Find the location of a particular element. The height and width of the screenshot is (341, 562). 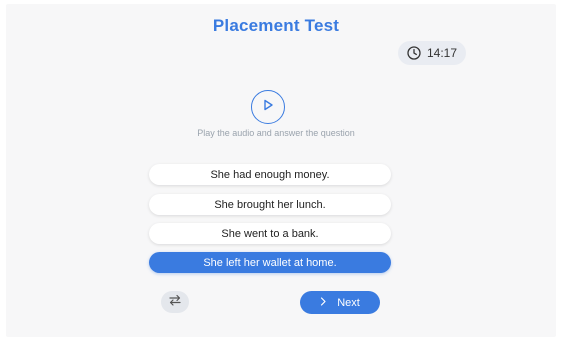

audio-instruction: Play the audio and answer the question is located at coordinates (276, 133).